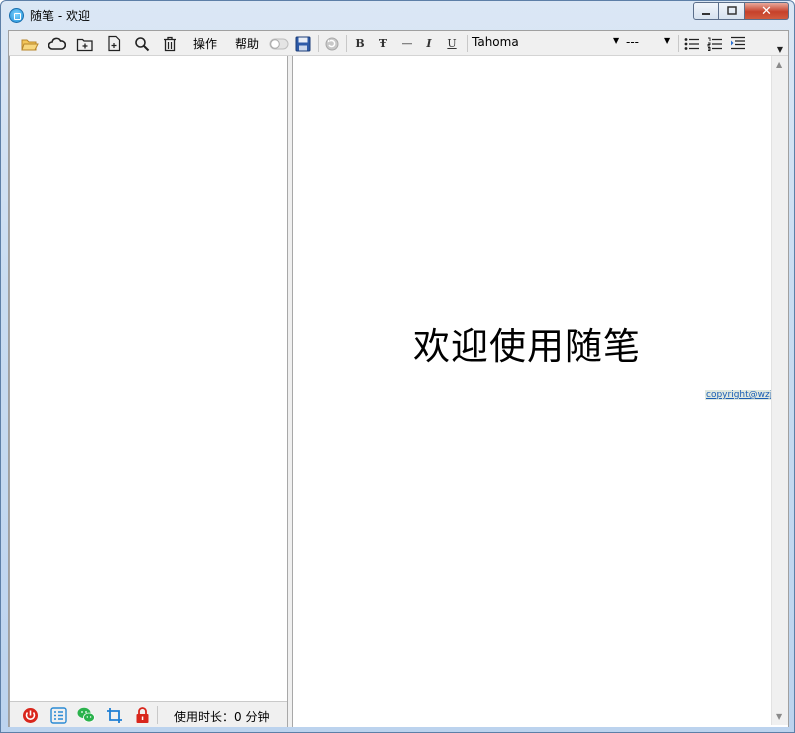 The width and height of the screenshot is (795, 733). I want to click on new-file-icon, so click(114, 43).